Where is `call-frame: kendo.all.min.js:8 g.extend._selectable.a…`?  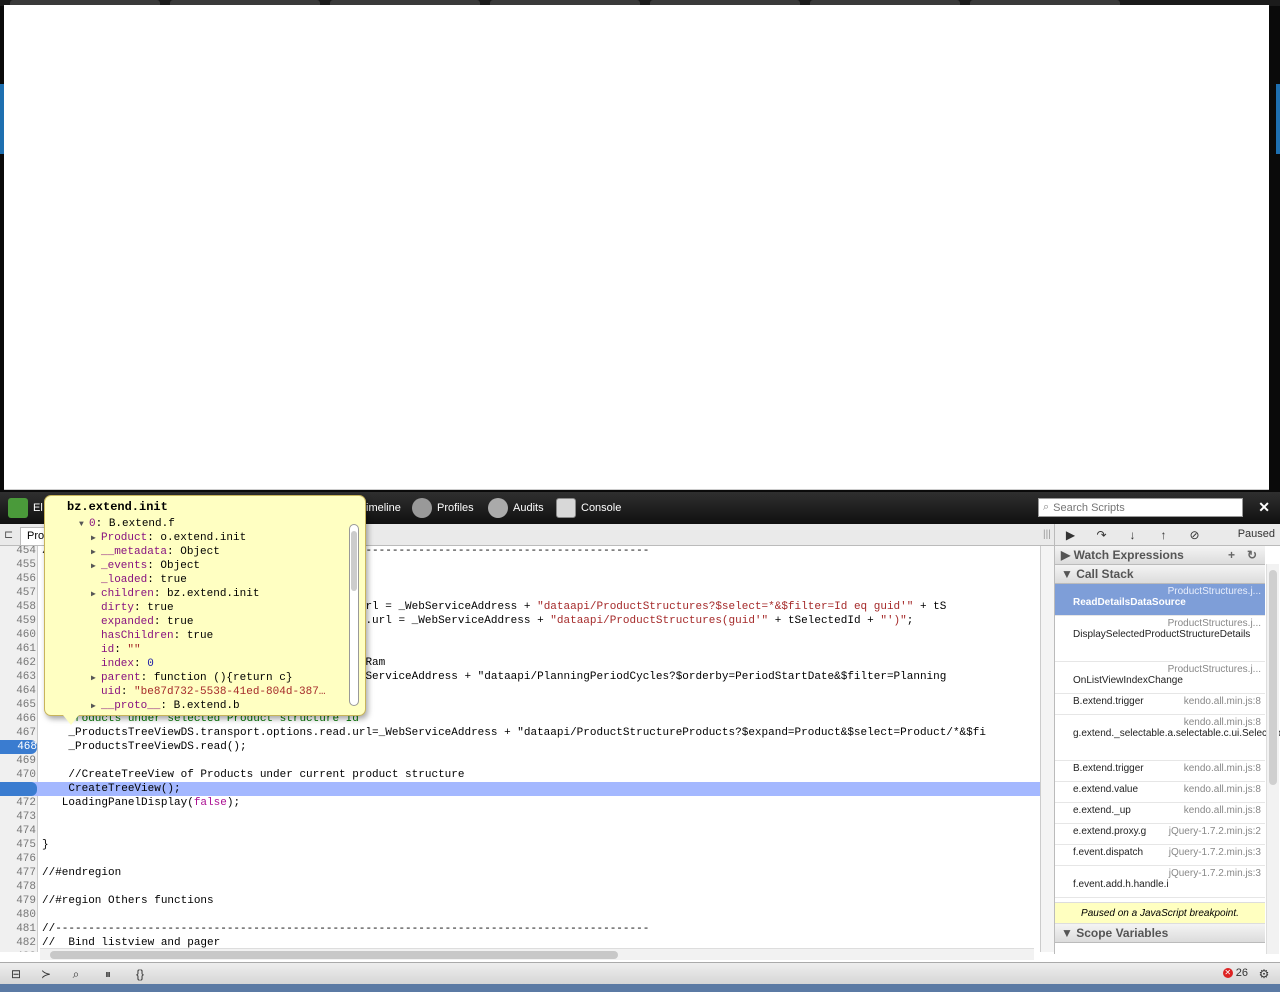 call-frame: kendo.all.min.js:8 g.extend._selectable.a… is located at coordinates (1167, 738).